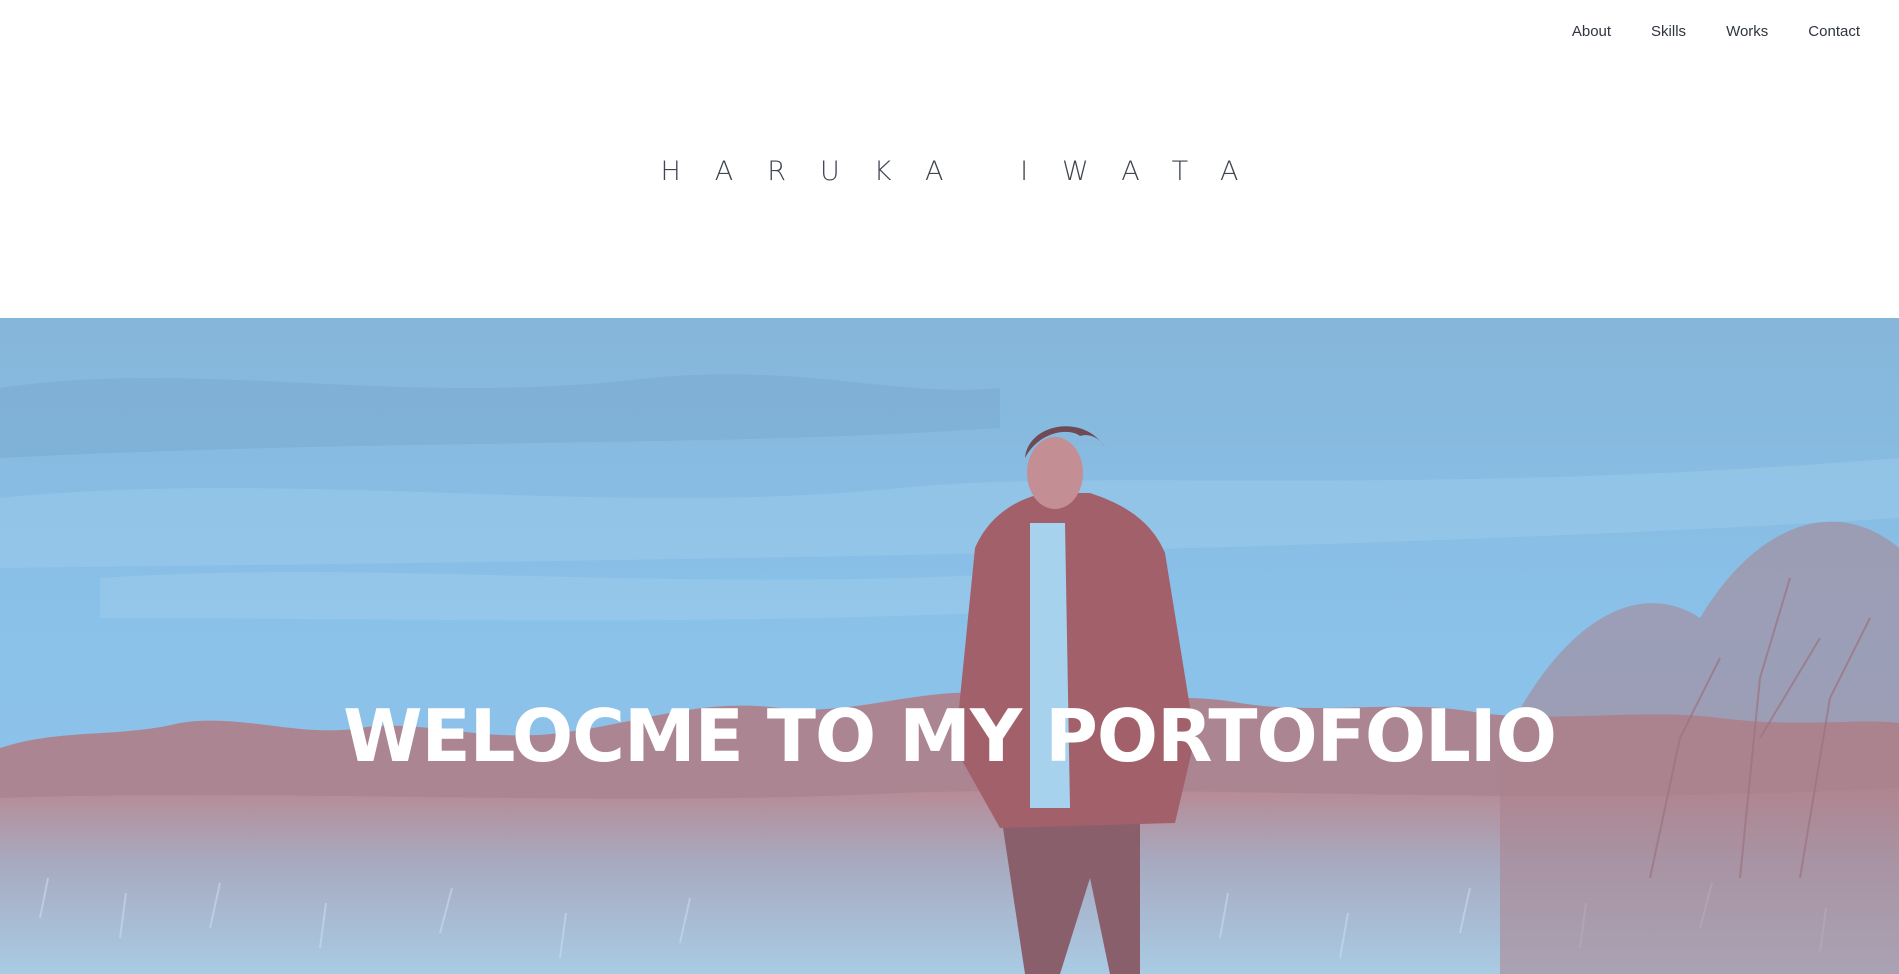  What do you see at coordinates (1591, 32) in the screenshot?
I see `nav-link-about: About` at bounding box center [1591, 32].